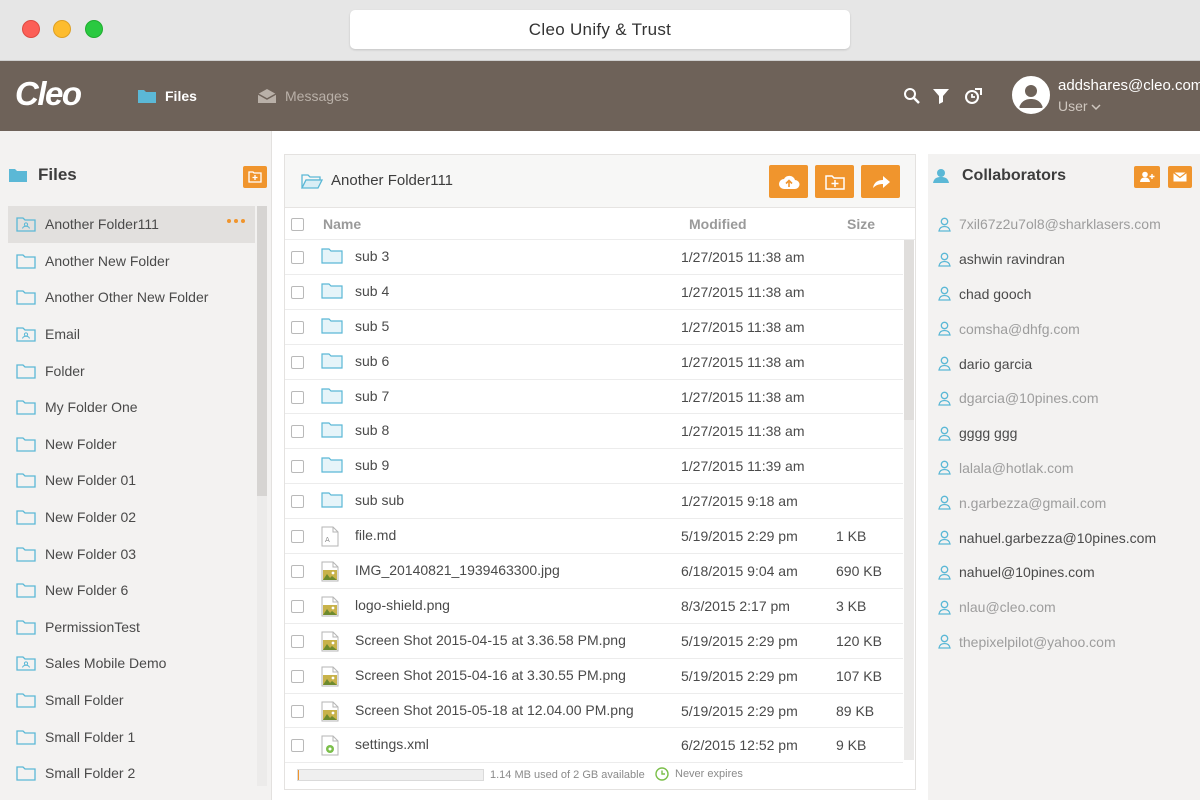 The image size is (1200, 800). What do you see at coordinates (1079, 106) in the screenshot?
I see `user-role-dropdown: User` at bounding box center [1079, 106].